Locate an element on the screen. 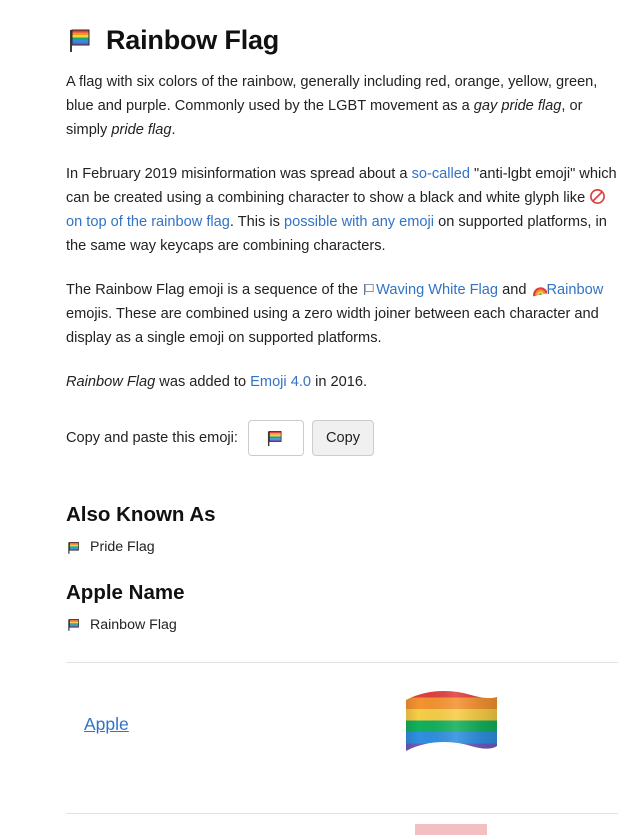 Image resolution: width=640 pixels, height=840 pixels. rainbow-icon is located at coordinates (539, 291).